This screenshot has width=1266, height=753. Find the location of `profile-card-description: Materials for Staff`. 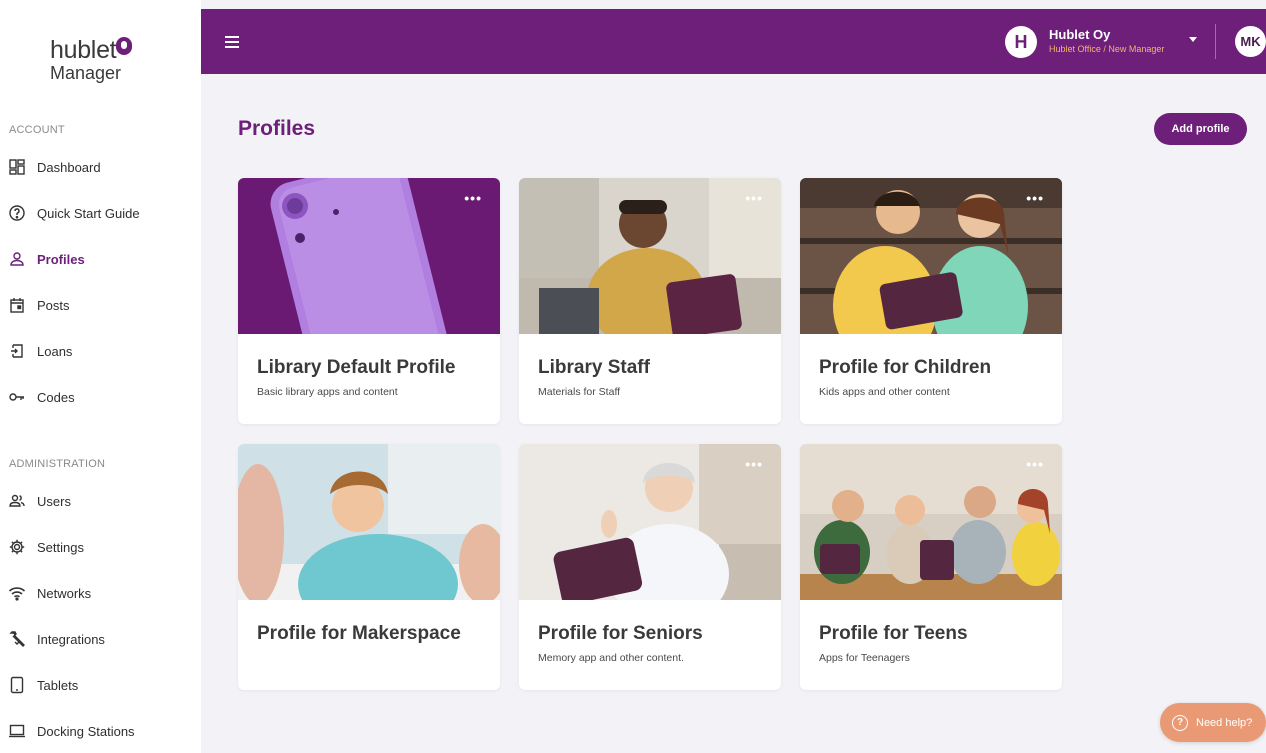

profile-card-description: Materials for Staff is located at coordinates (579, 392).